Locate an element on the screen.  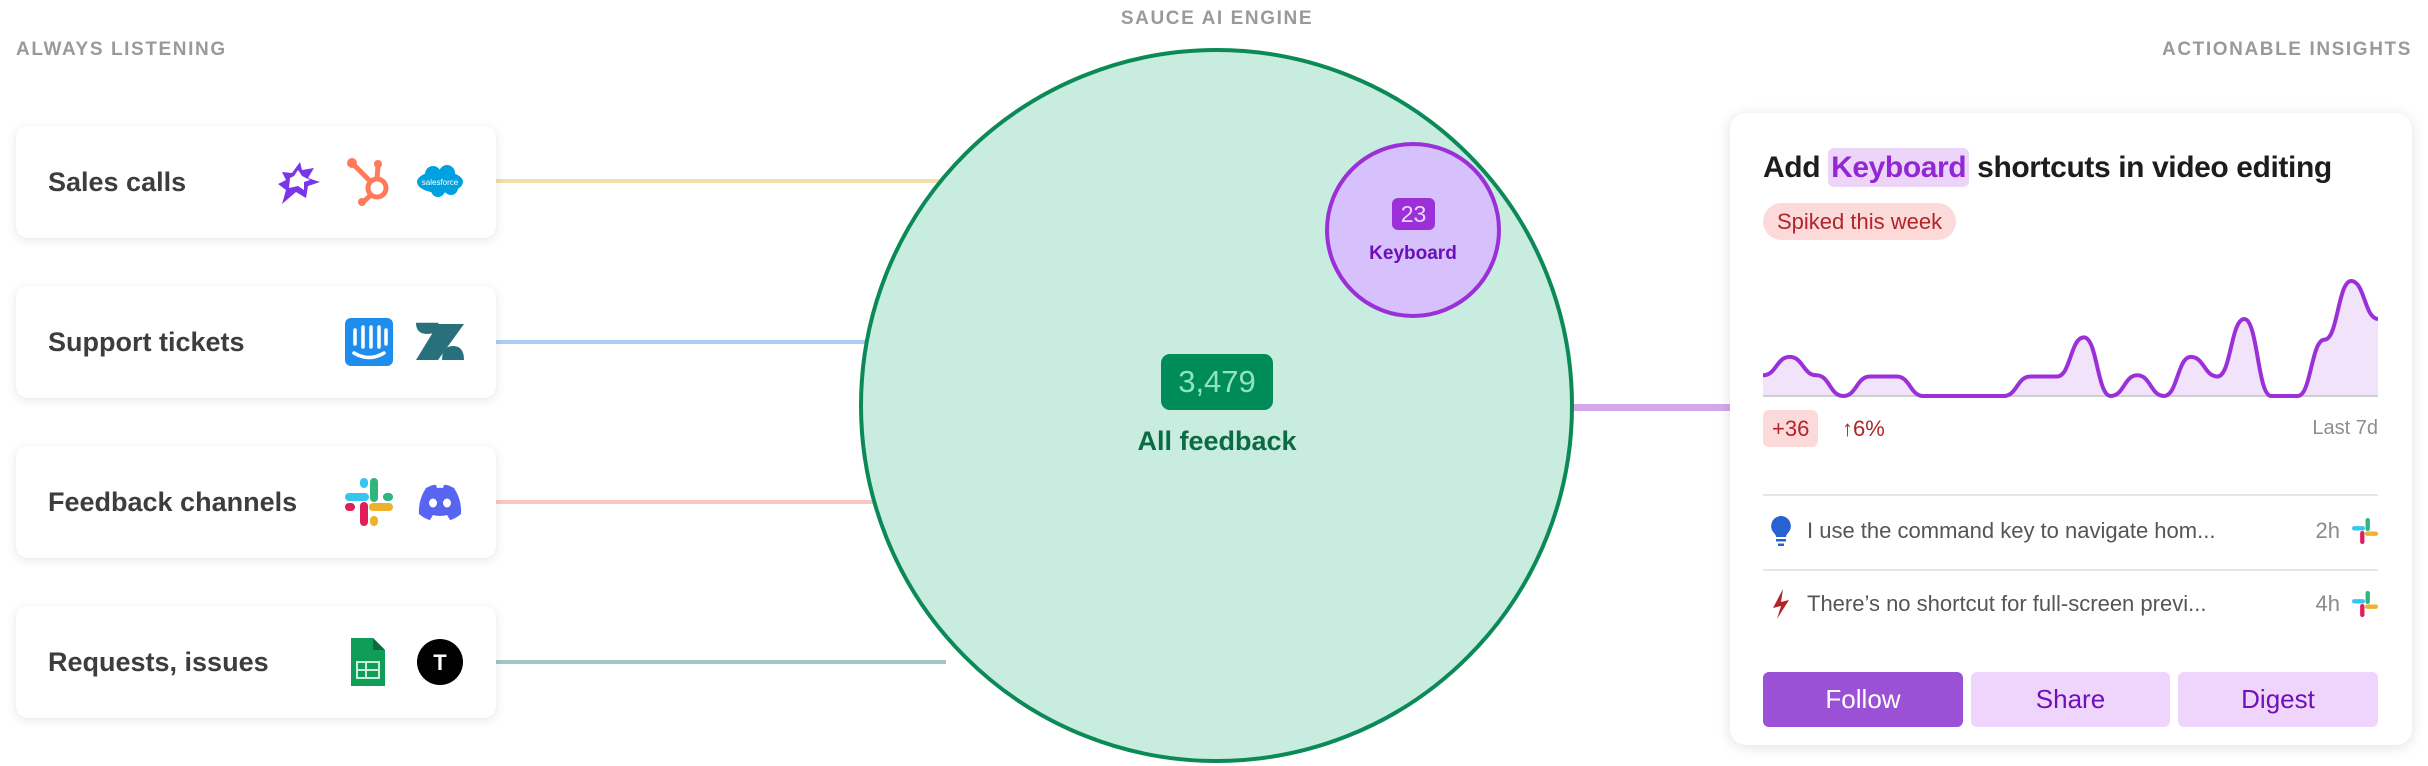
sparkline-area is located at coordinates (2070, 338).